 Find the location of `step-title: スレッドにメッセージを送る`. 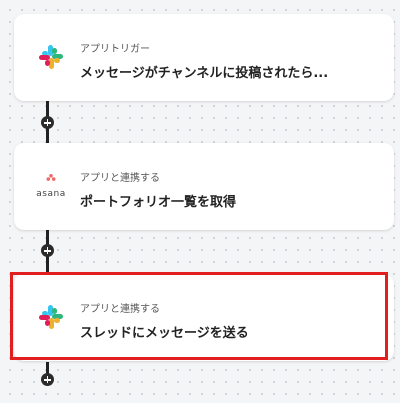

step-title: スレッドにメッセージを送る is located at coordinates (164, 333).